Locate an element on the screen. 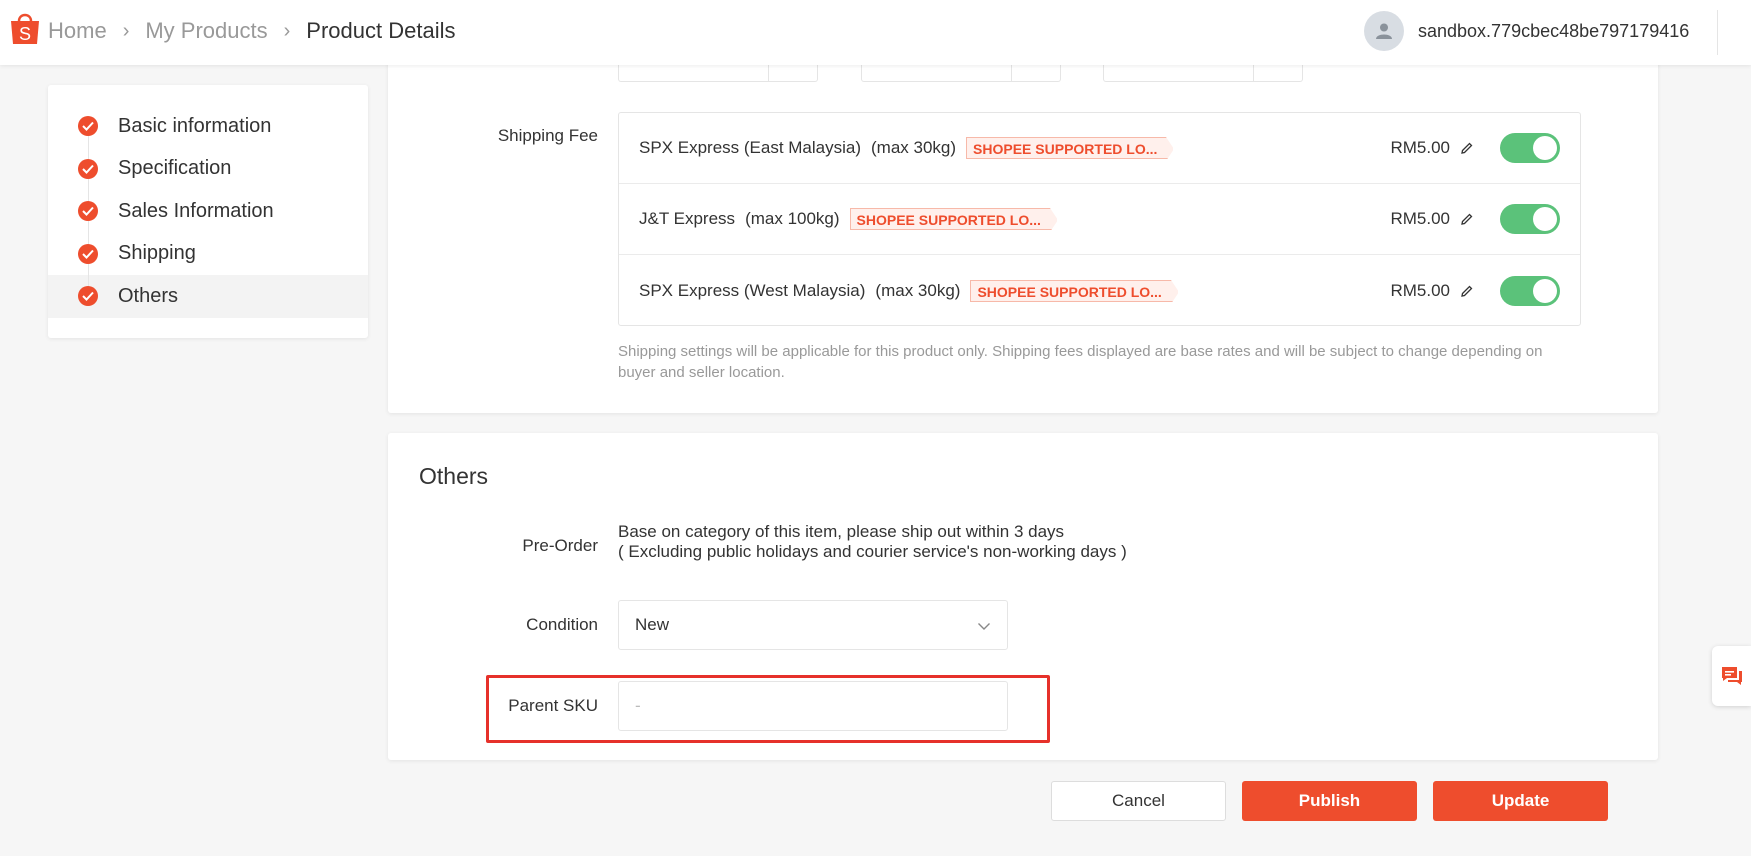 Image resolution: width=1751 pixels, height=856 pixels. sidebar-item-shipping: Shipping is located at coordinates (208, 254).